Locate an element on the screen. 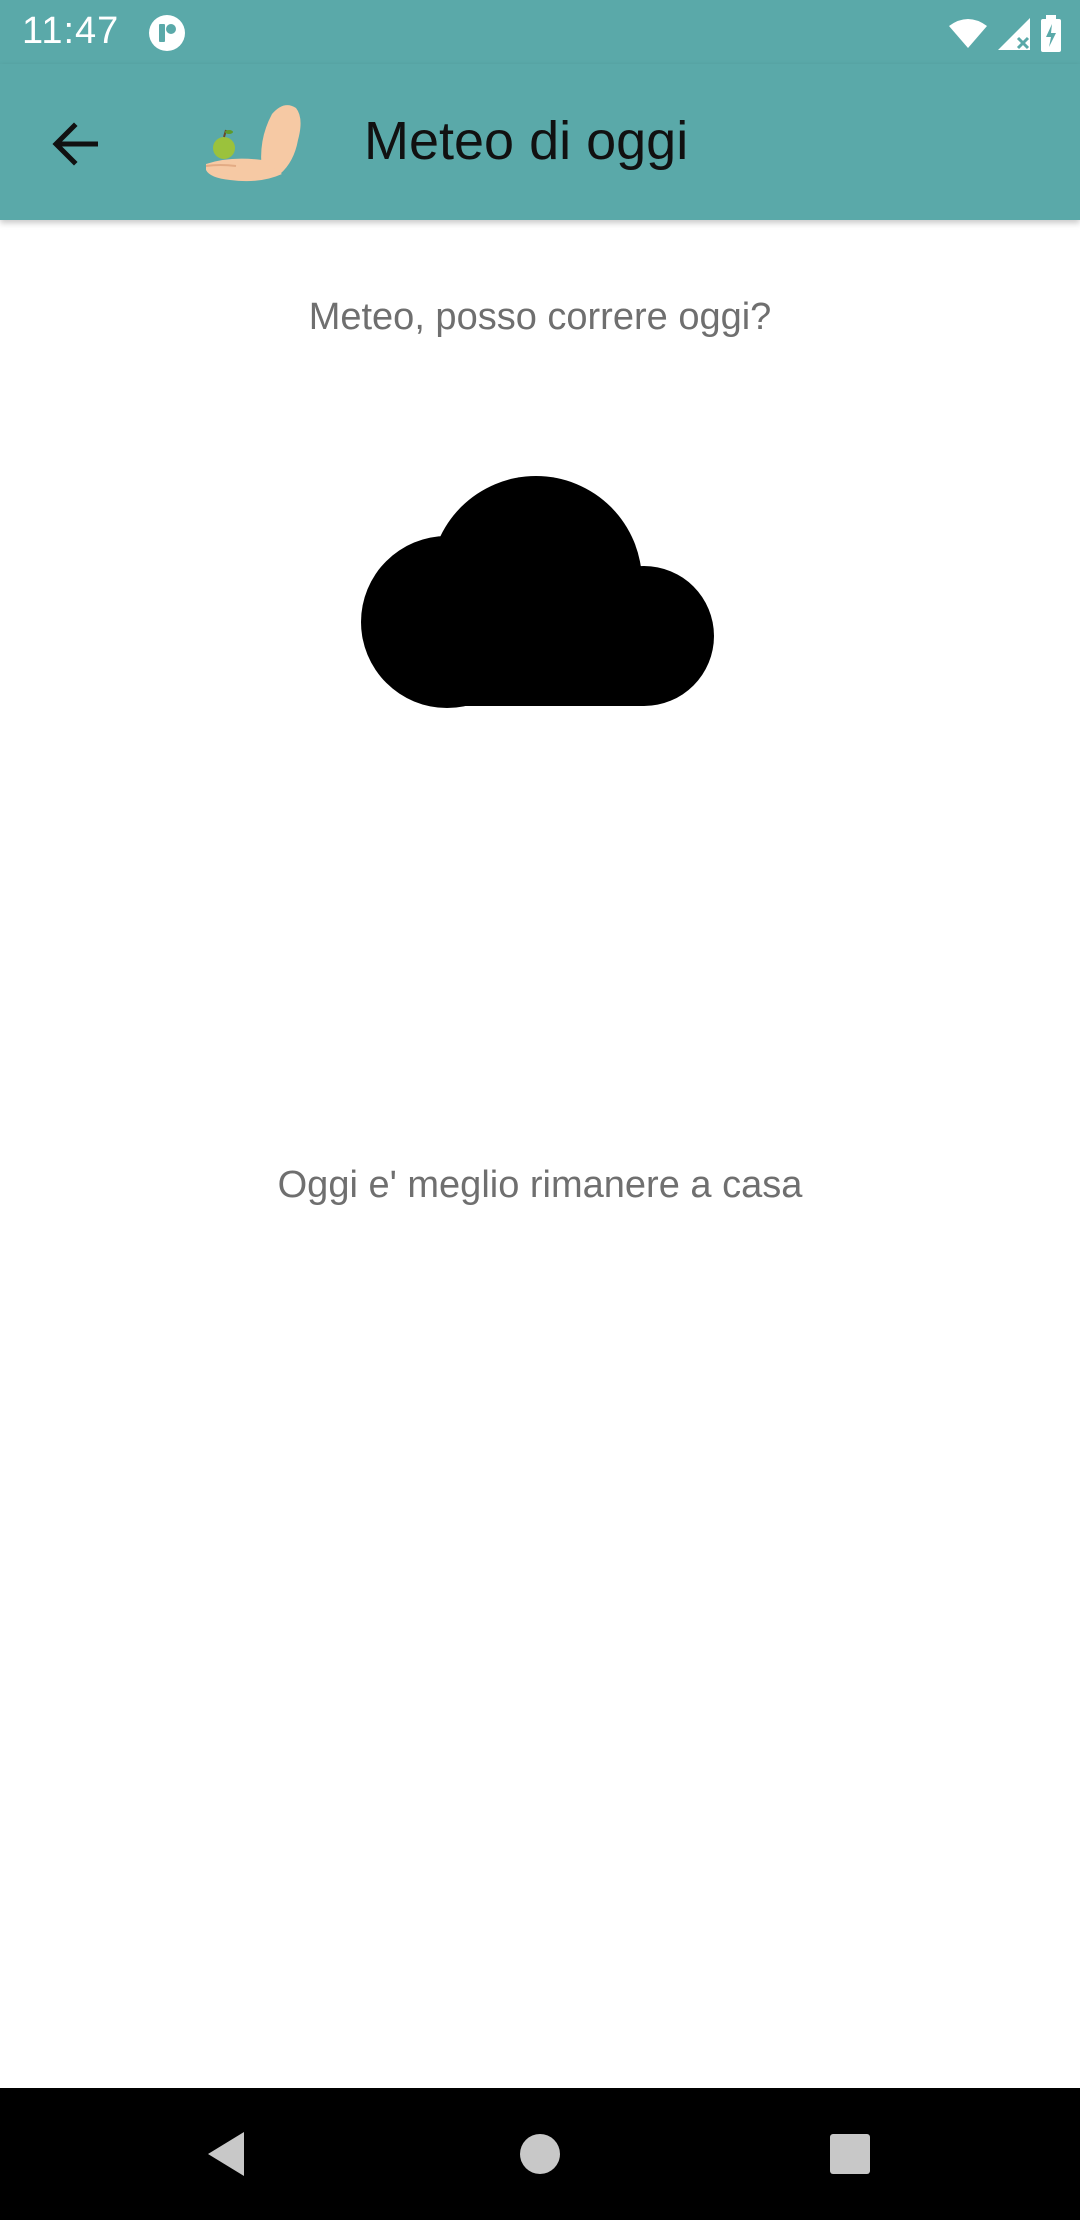 This screenshot has height=2220, width=1080. arm-apple-logo is located at coordinates (253, 143).